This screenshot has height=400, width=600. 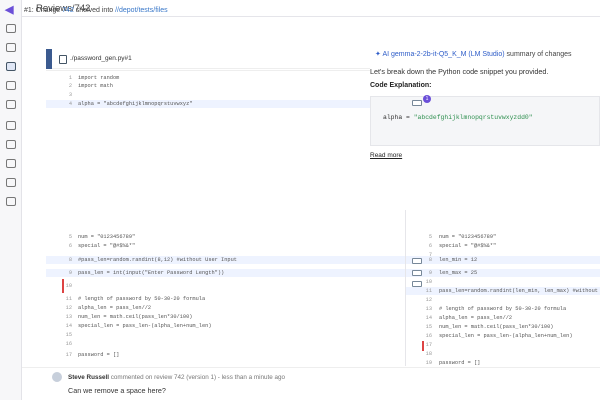 What do you see at coordinates (503, 260) in the screenshot?
I see `right-code-line: 8 len_min = 12` at bounding box center [503, 260].